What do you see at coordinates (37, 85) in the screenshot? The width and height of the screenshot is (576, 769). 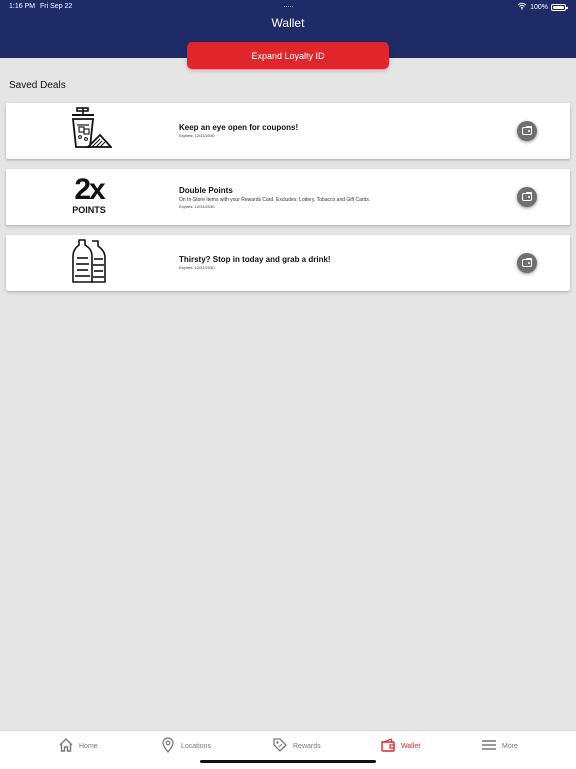 I see `saved-deals-heading: Saved Deals` at bounding box center [37, 85].